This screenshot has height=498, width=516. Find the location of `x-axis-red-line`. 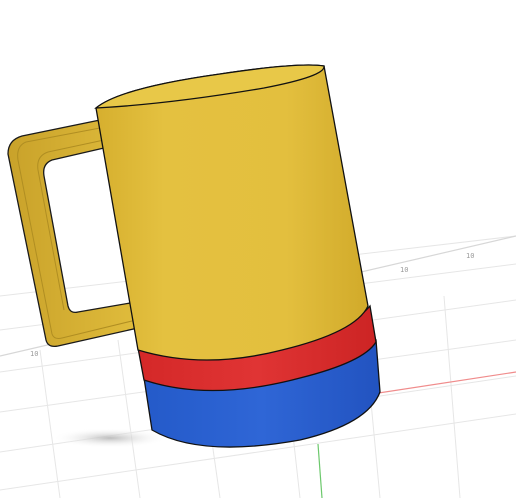

x-axis-red-line is located at coordinates (443, 383).